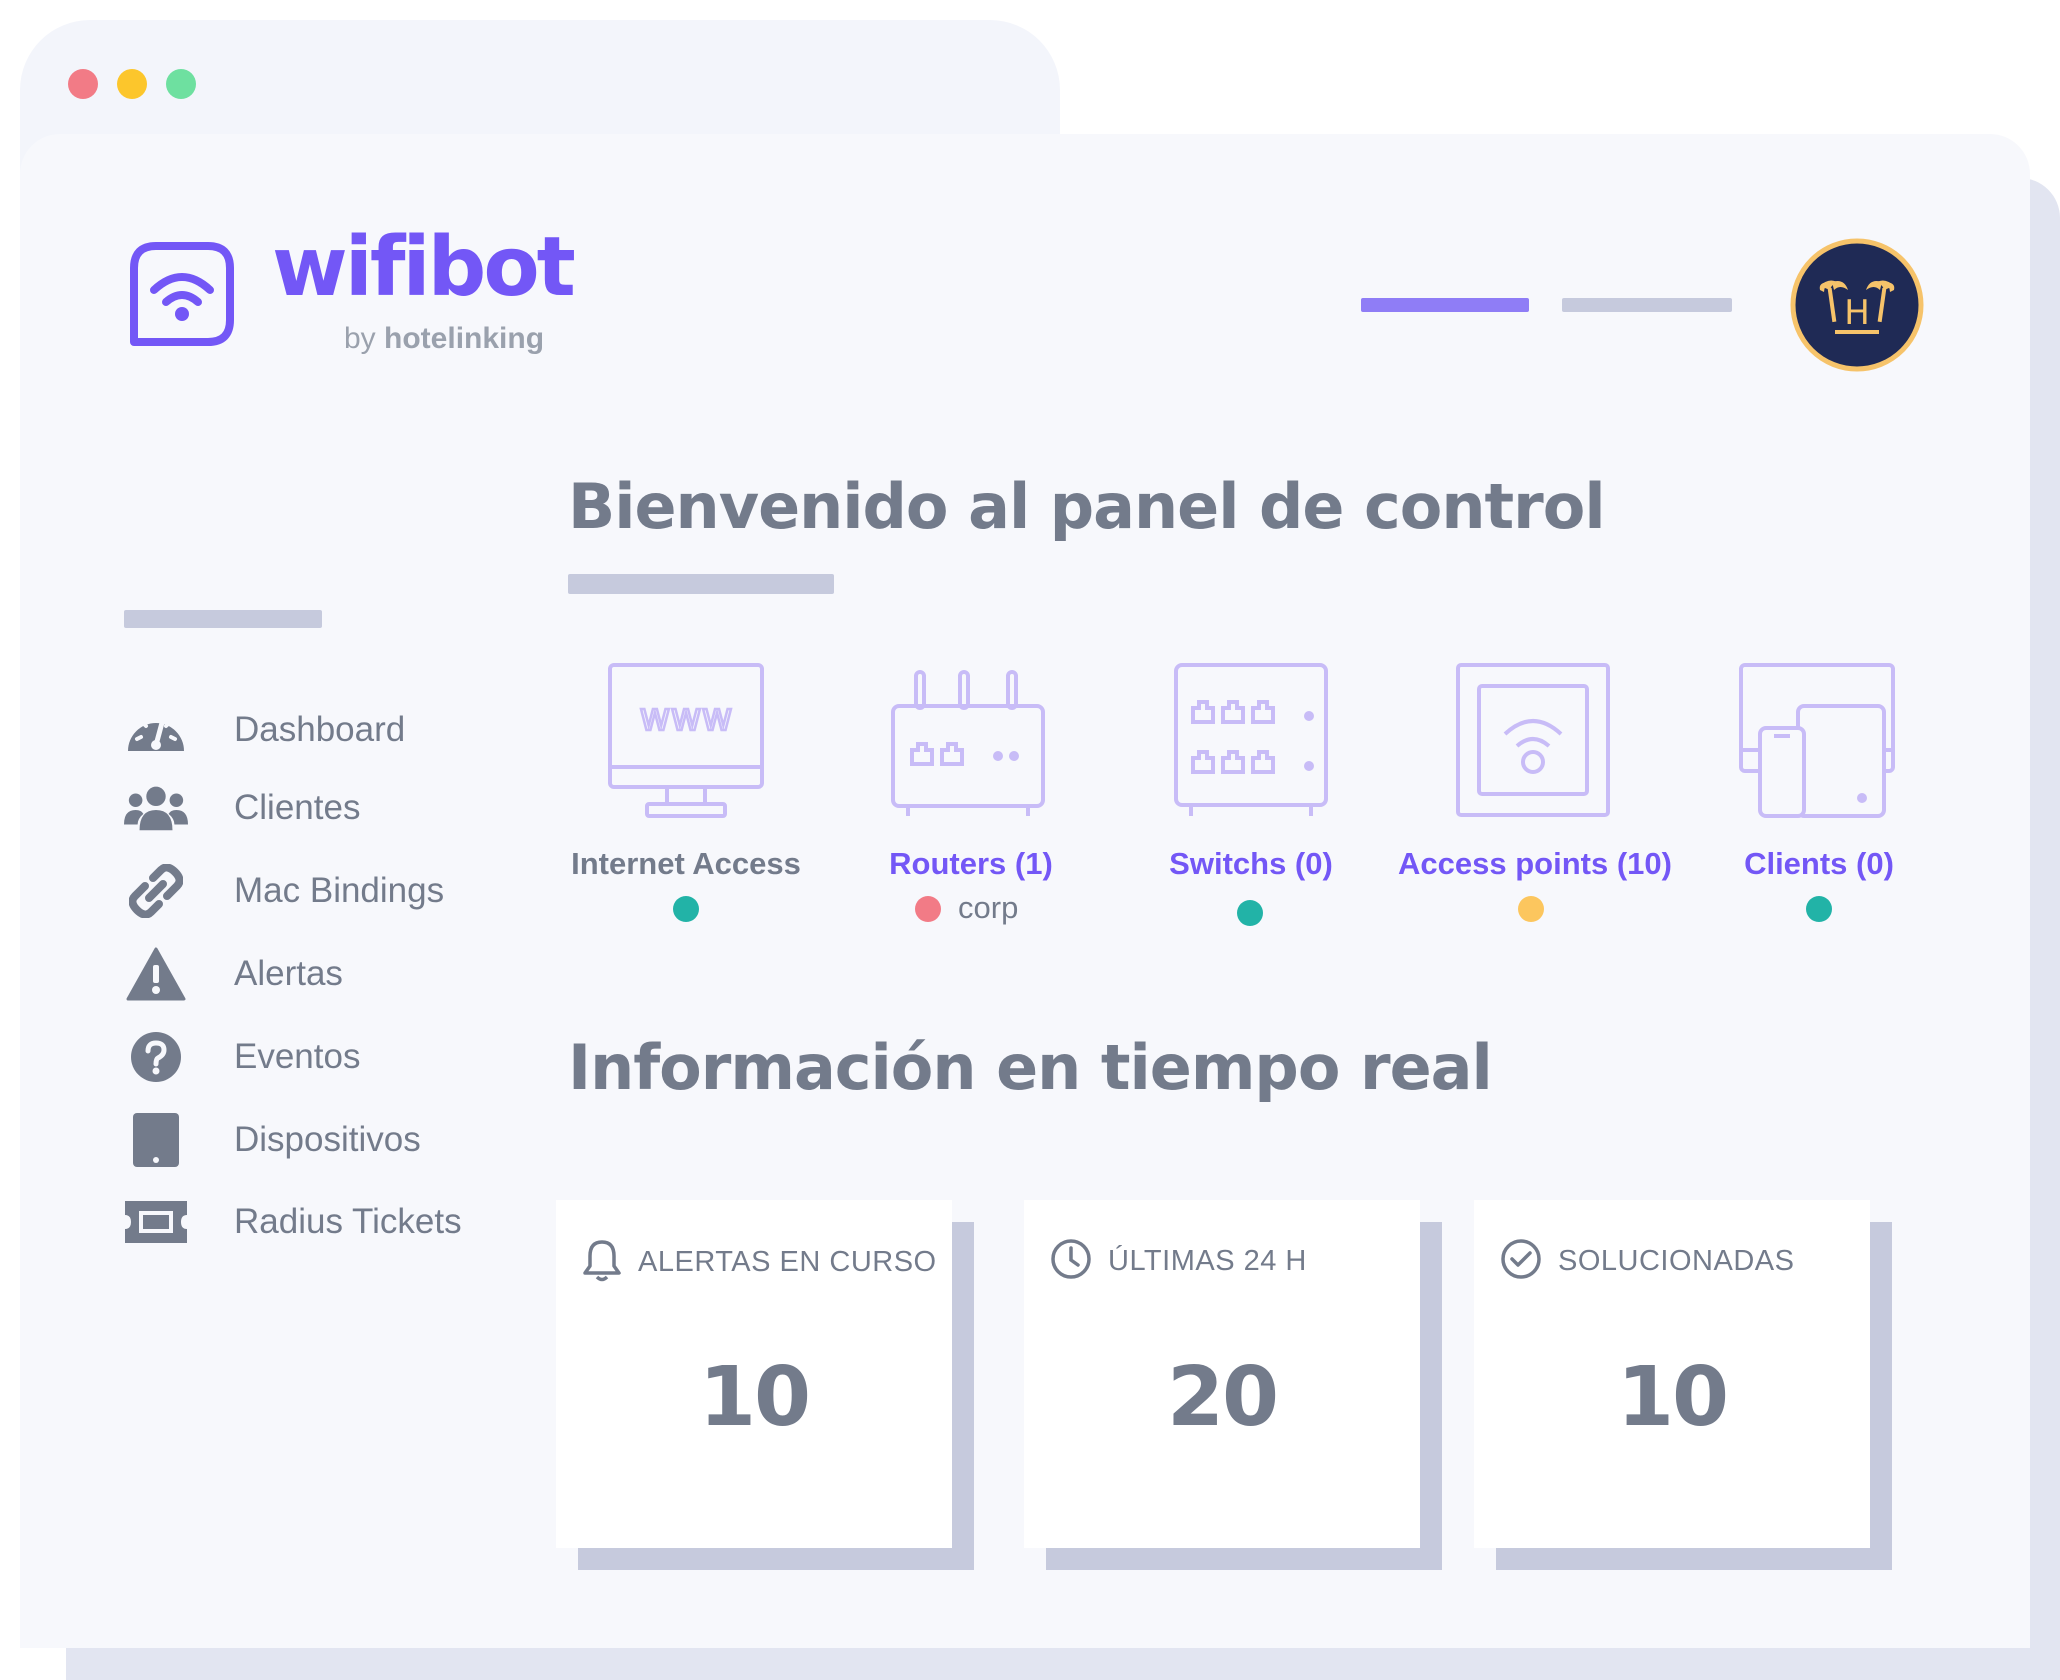 The height and width of the screenshot is (1680, 2060). Describe the element at coordinates (1817, 743) in the screenshot. I see `devices-icon` at that location.